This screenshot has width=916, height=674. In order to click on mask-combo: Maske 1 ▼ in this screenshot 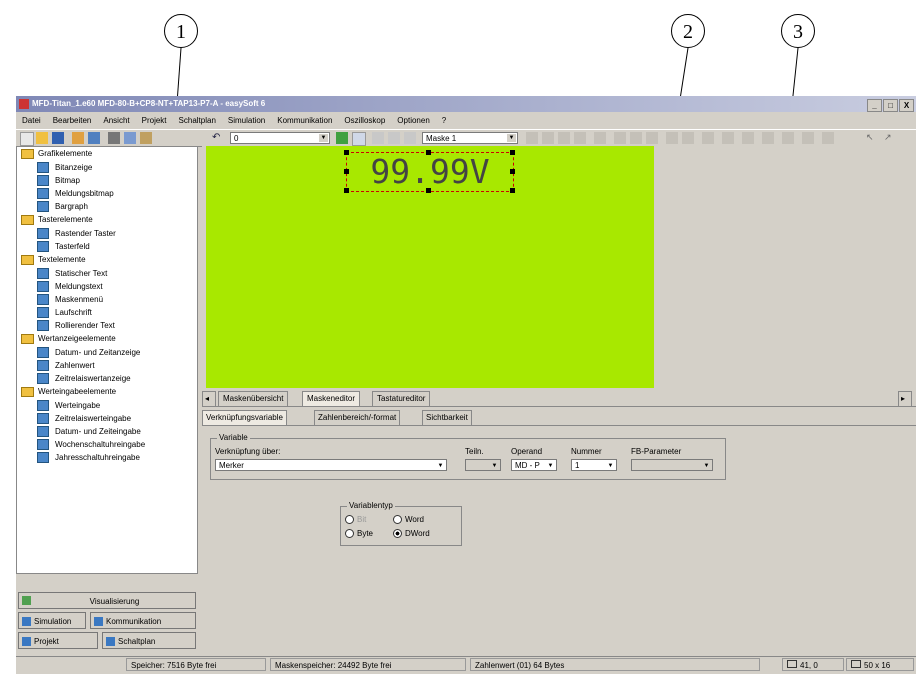, I will do `click(470, 138)`.